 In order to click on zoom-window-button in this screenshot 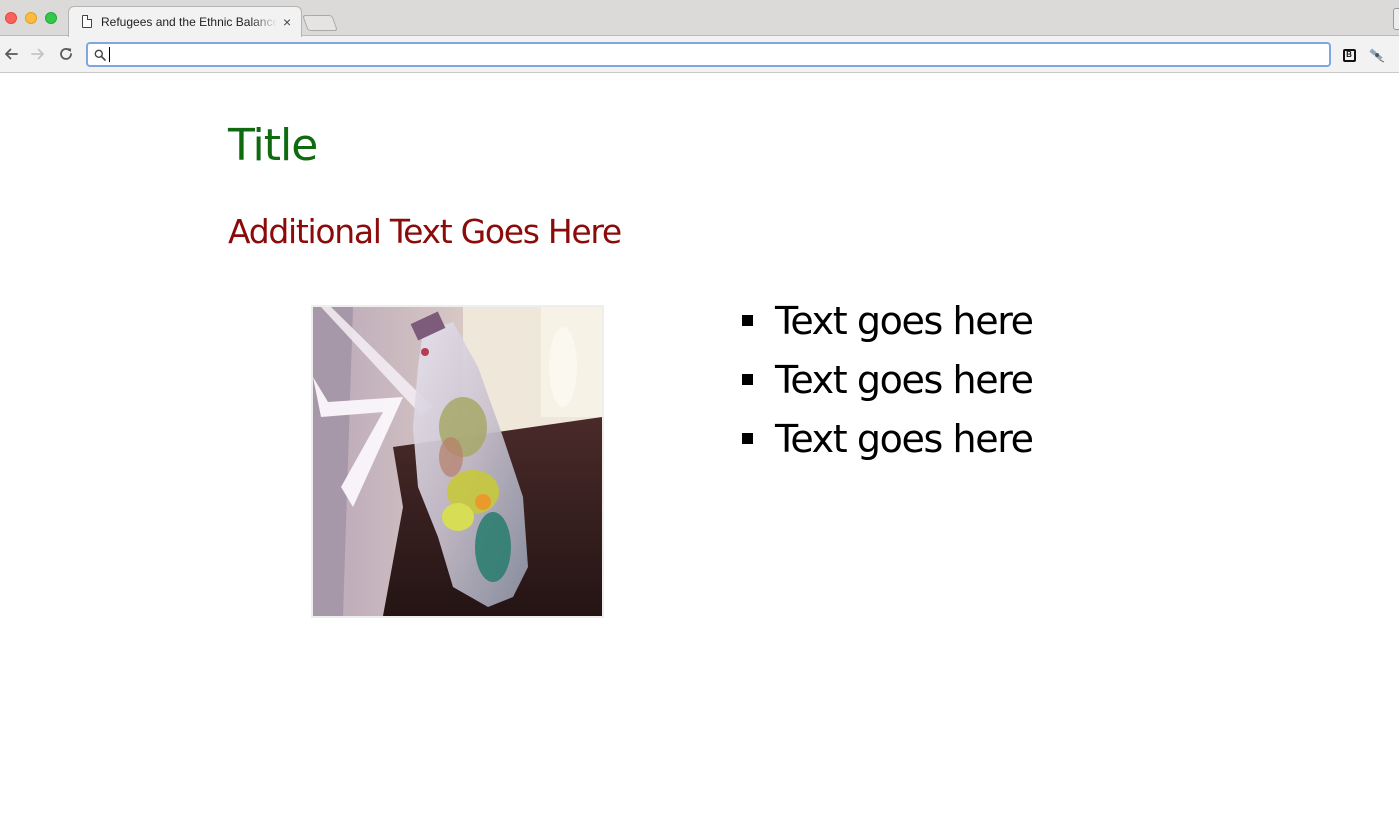, I will do `click(51, 18)`.